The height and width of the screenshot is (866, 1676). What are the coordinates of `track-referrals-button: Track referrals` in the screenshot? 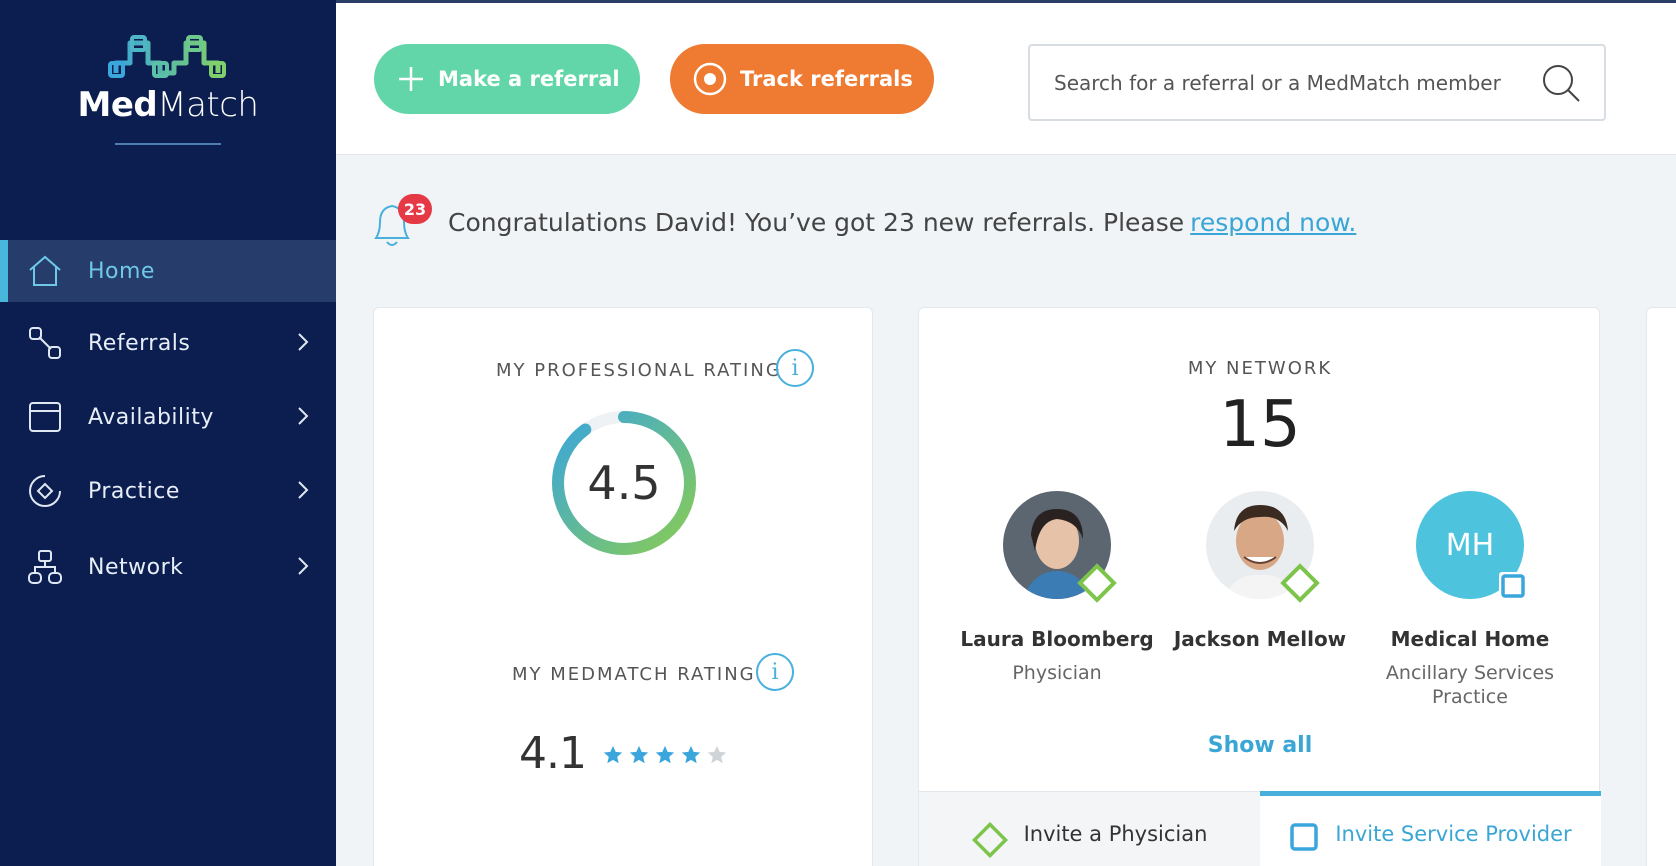 It's located at (802, 79).